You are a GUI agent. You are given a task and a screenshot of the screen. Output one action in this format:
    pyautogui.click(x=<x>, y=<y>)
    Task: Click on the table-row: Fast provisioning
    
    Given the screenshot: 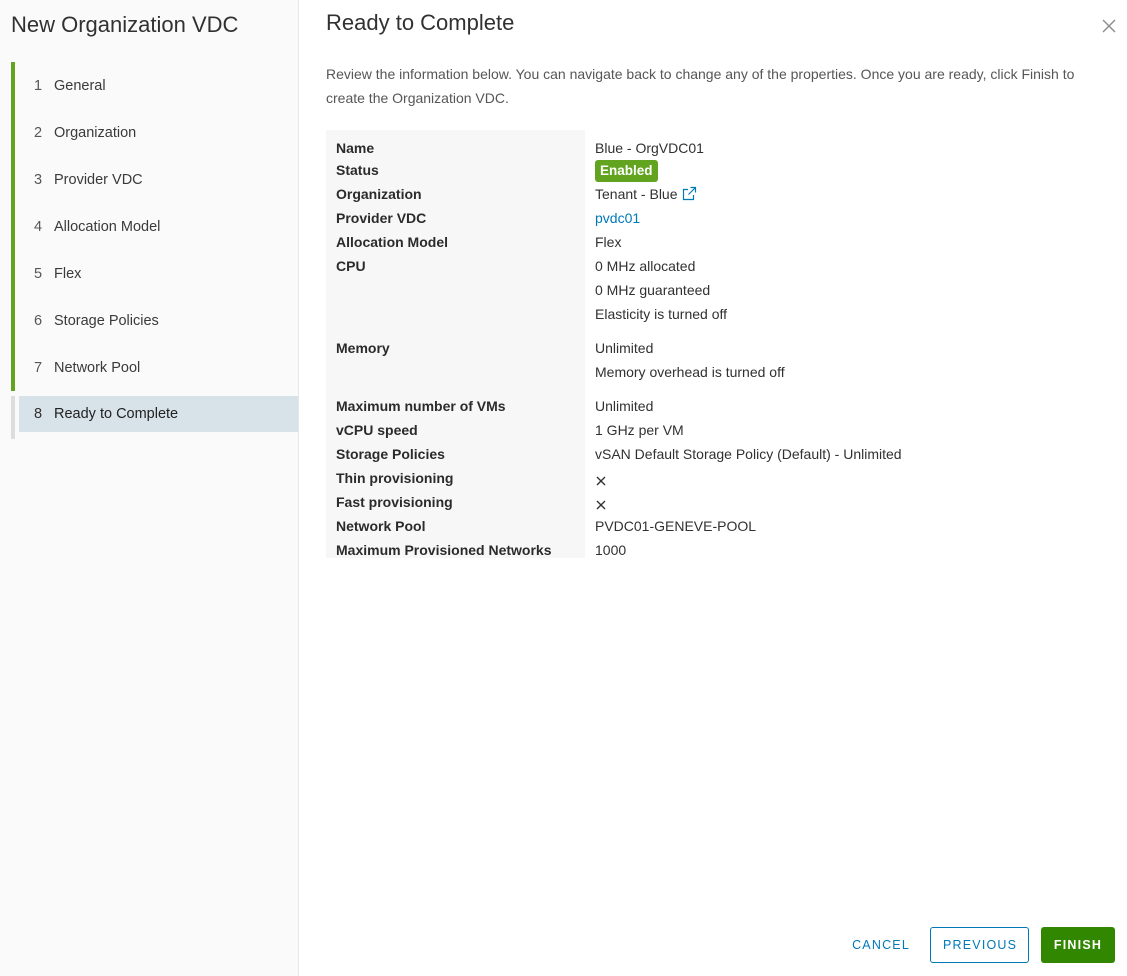 What is the action you would take?
    pyautogui.click(x=619, y=498)
    